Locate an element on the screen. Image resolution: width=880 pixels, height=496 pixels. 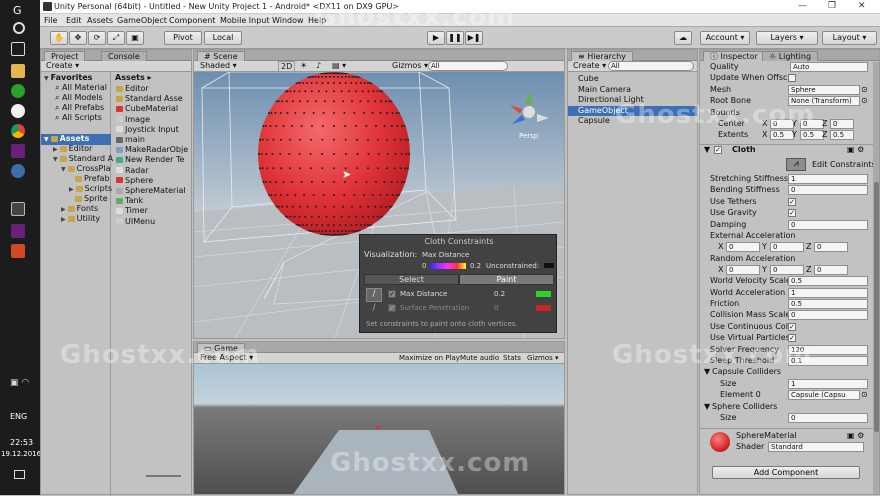
tab-console: Console is located at coordinates (124, 56).